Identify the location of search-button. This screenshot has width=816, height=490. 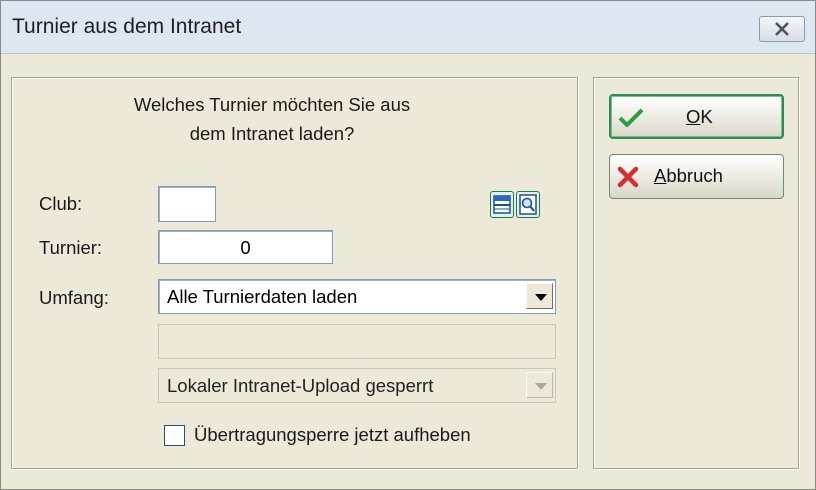
(528, 204).